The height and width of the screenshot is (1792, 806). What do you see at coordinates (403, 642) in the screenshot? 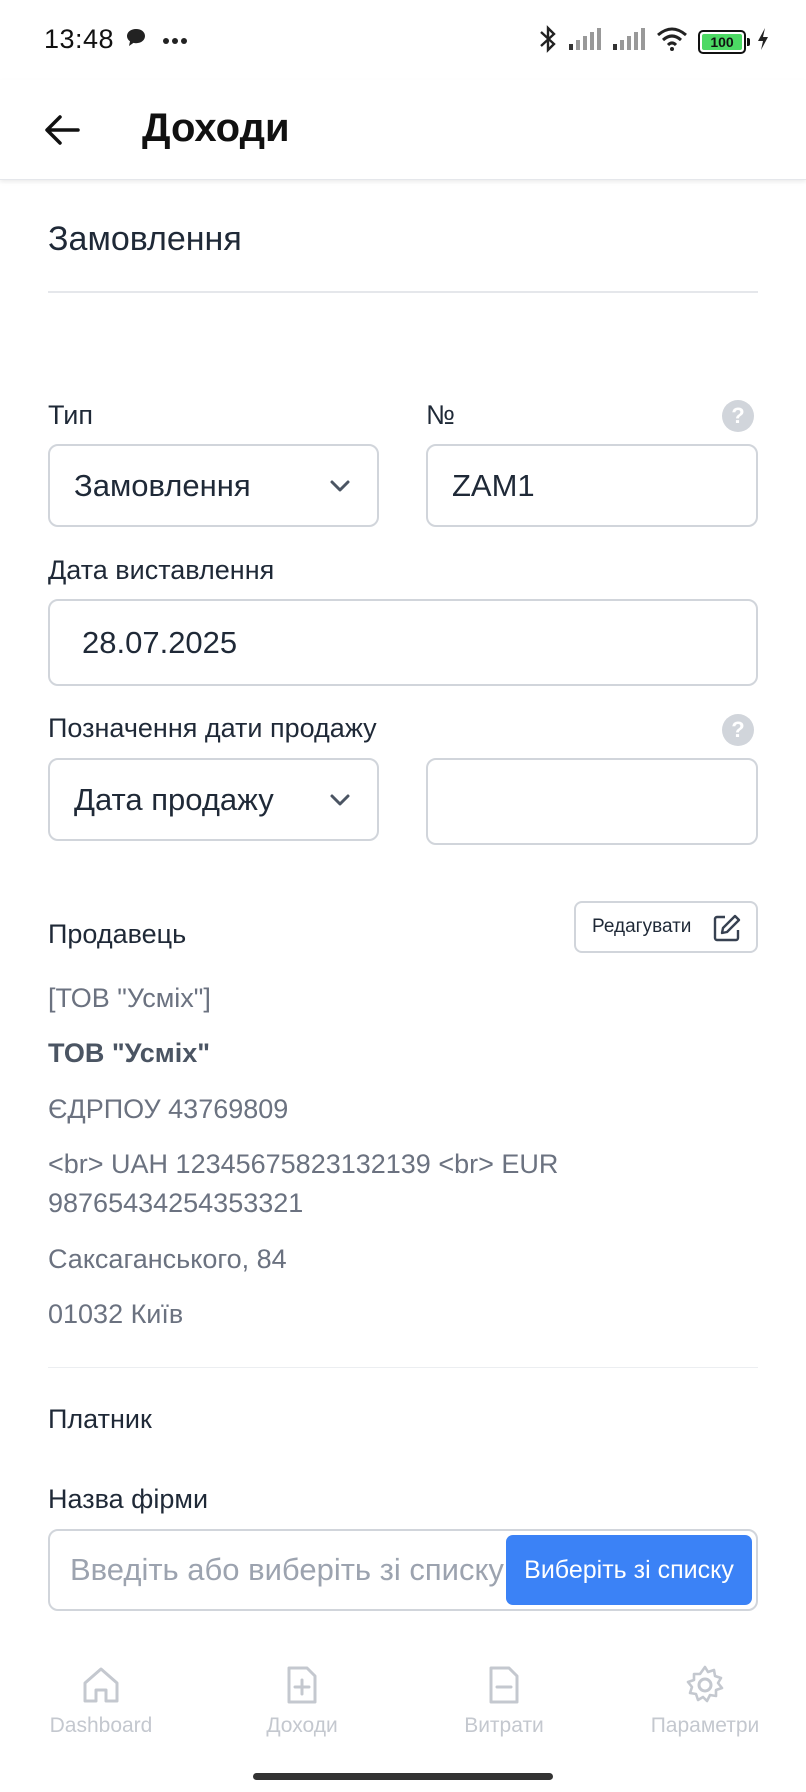
I see `issue-date-input: 28.07.2025` at bounding box center [403, 642].